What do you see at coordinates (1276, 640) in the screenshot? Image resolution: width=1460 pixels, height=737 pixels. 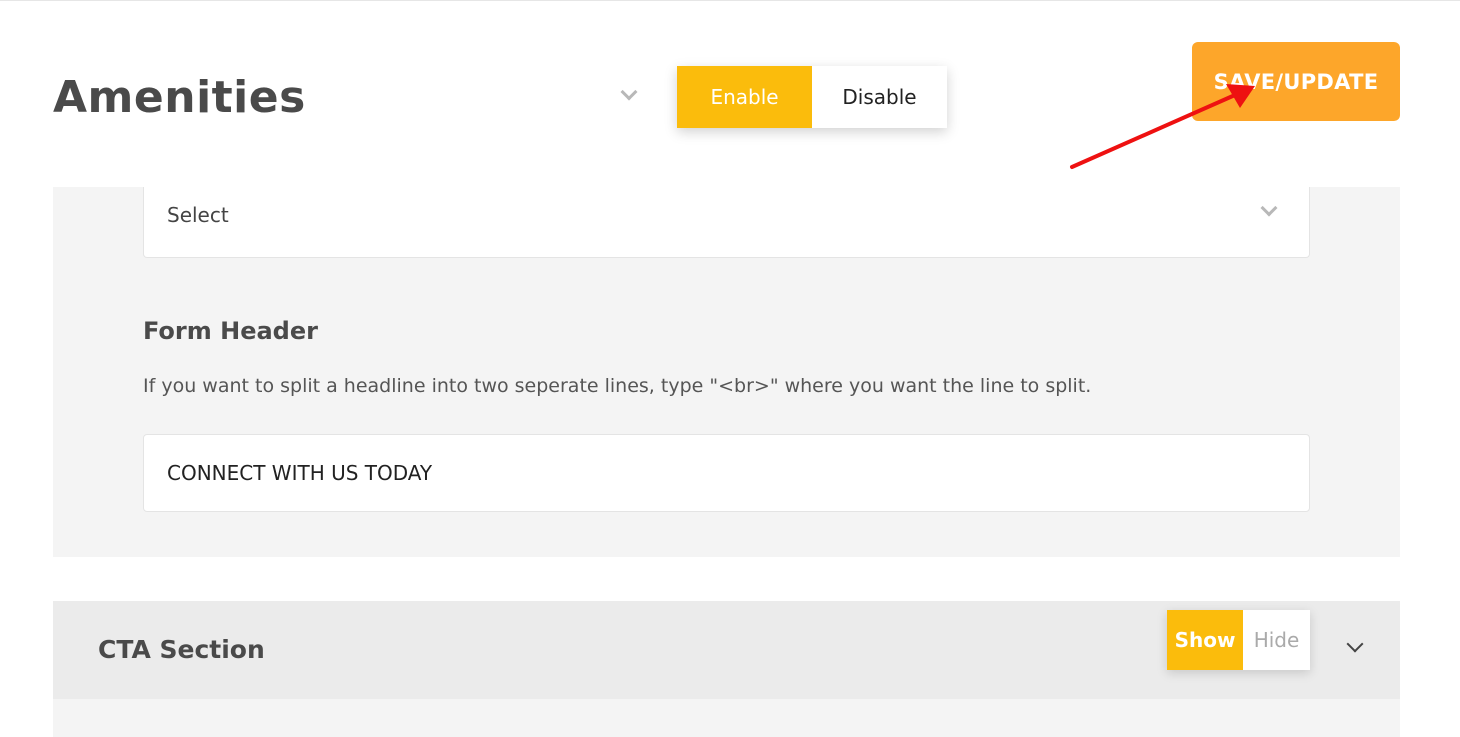 I see `hide-option: Hide` at bounding box center [1276, 640].